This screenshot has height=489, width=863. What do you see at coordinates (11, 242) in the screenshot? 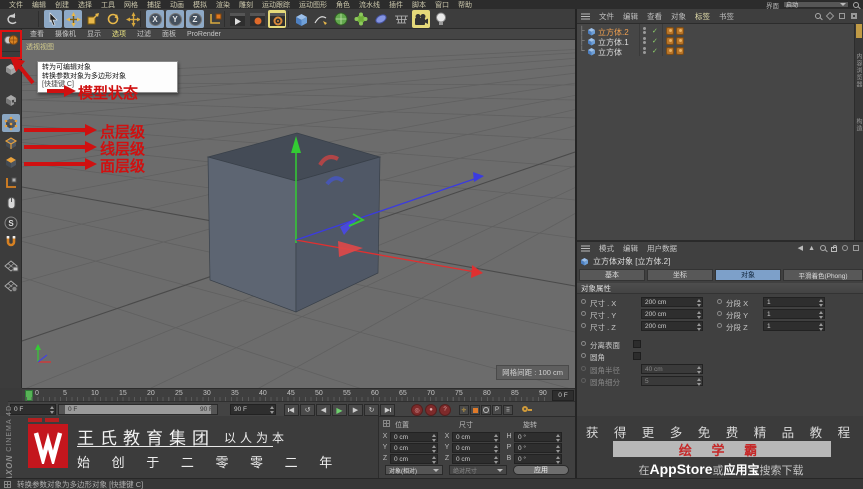
I see `magnet-snap-button` at bounding box center [11, 242].